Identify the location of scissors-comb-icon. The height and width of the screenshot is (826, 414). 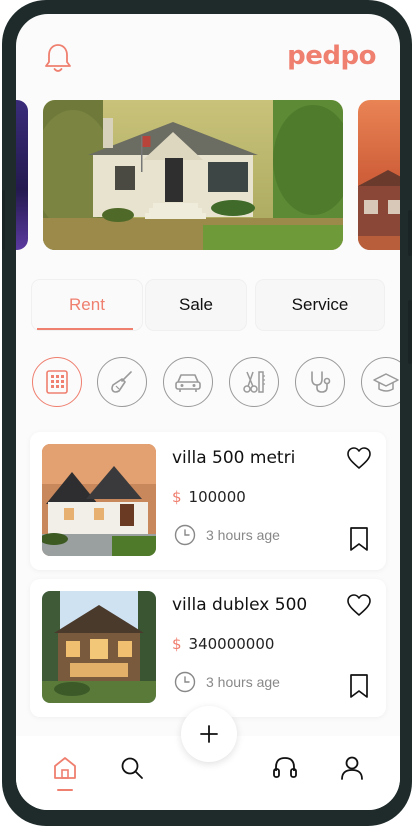
(254, 382).